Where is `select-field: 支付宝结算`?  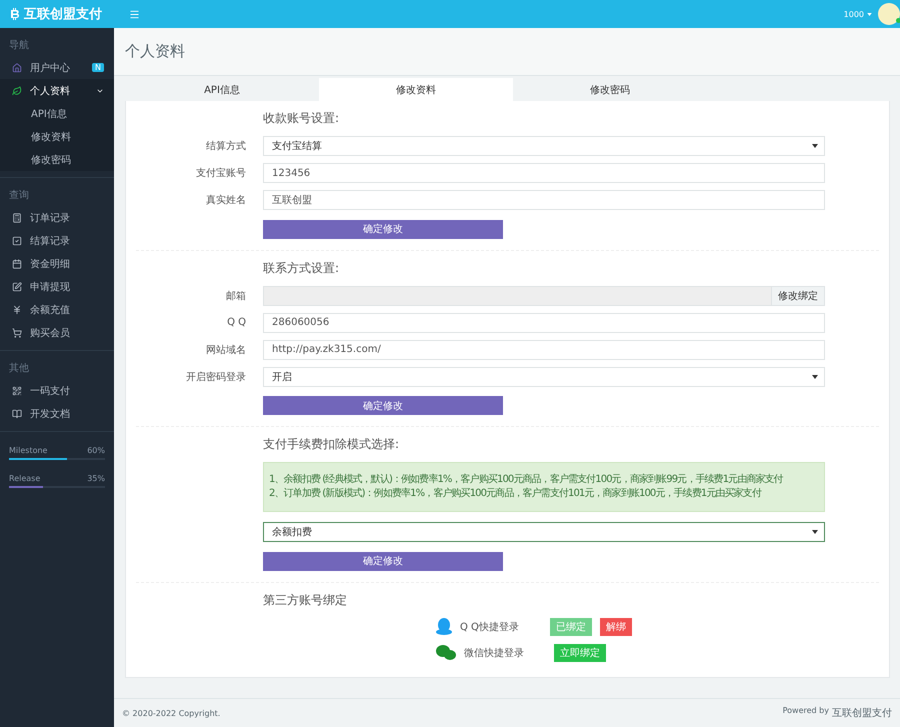
select-field: 支付宝结算 is located at coordinates (544, 146).